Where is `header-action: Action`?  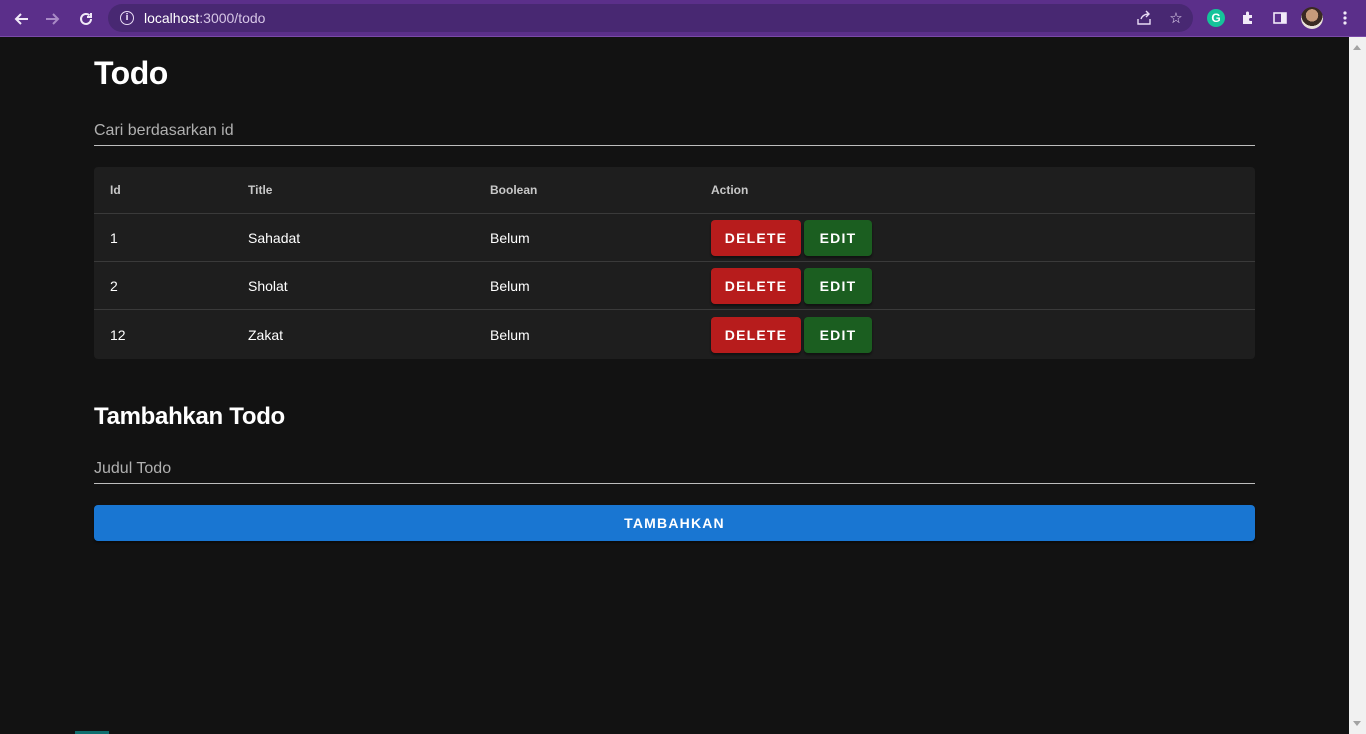
header-action: Action is located at coordinates (730, 190).